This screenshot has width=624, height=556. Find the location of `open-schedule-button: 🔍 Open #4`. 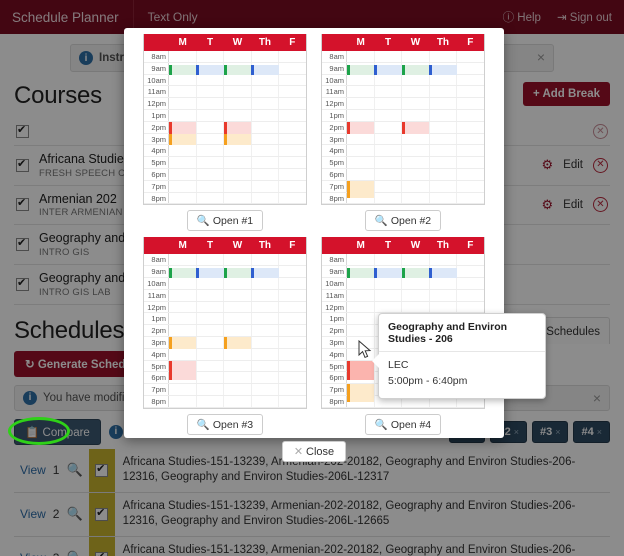

open-schedule-button: 🔍 Open #4 is located at coordinates (403, 424).